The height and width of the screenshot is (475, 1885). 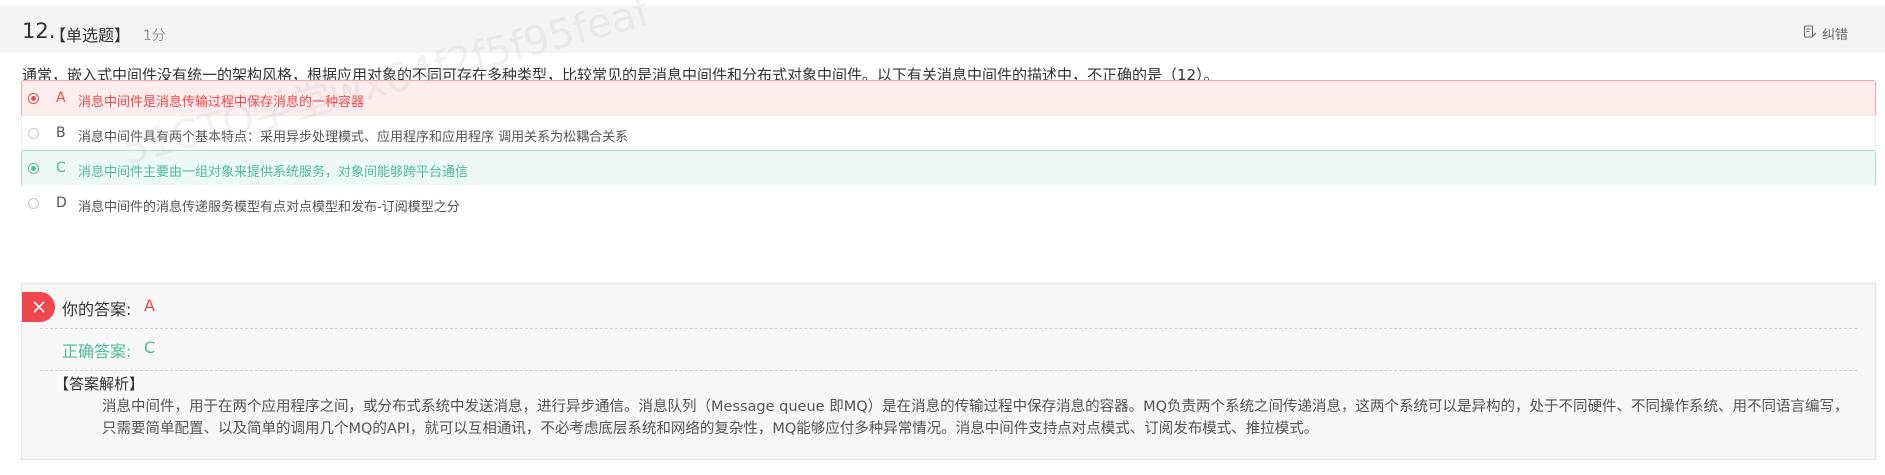 I want to click on question-type: 【单选题】, so click(x=90, y=35).